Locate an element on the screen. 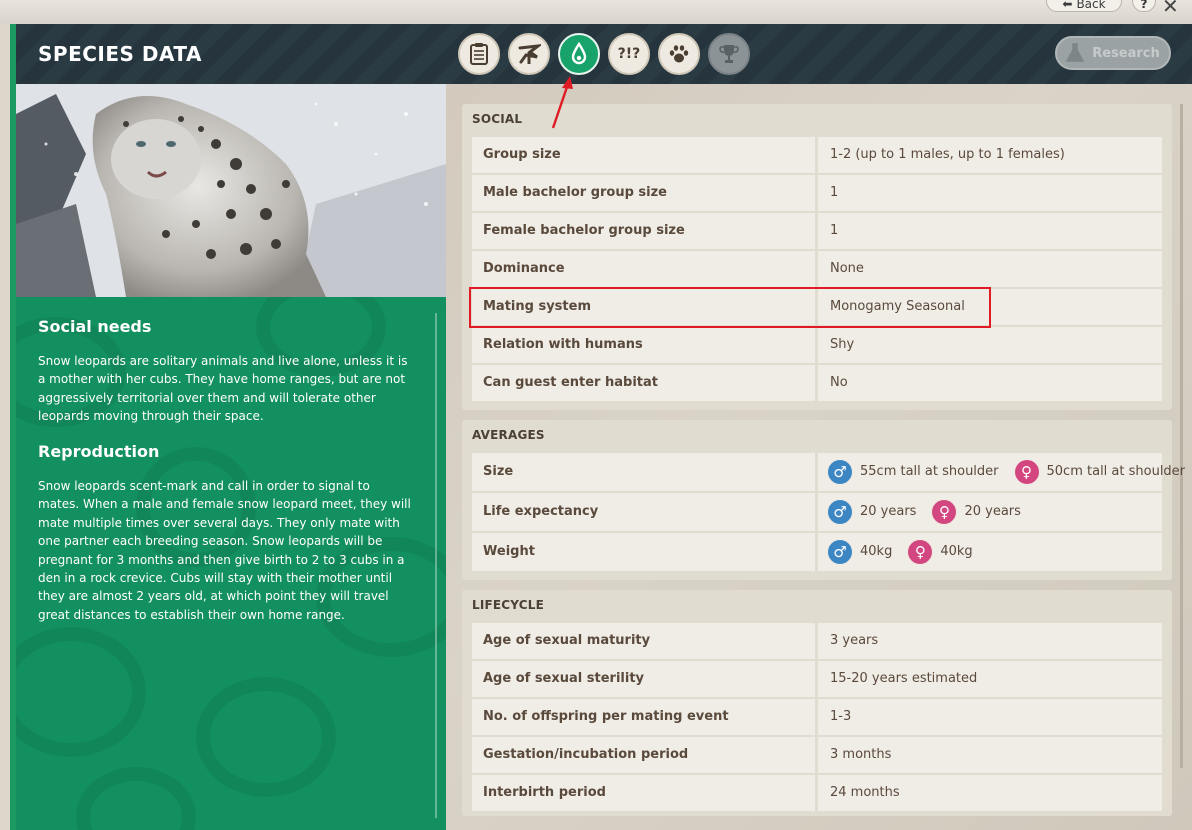  species-photo is located at coordinates (231, 190).